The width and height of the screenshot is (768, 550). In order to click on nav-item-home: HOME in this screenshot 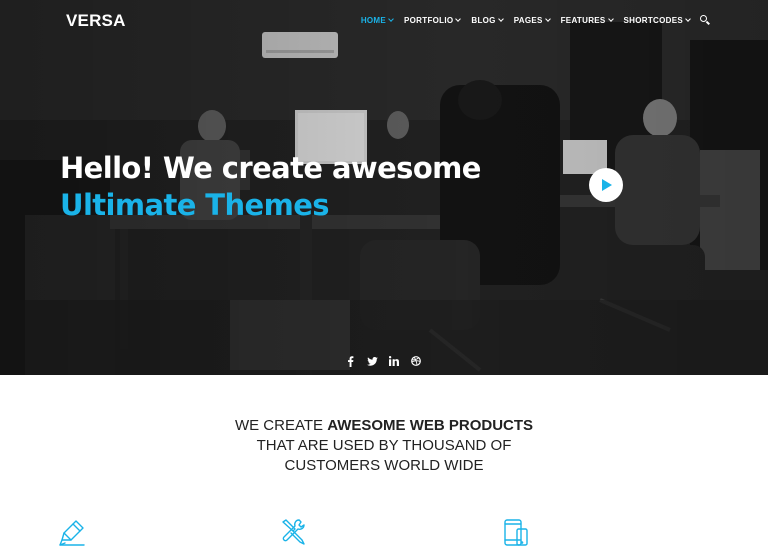, I will do `click(377, 20)`.